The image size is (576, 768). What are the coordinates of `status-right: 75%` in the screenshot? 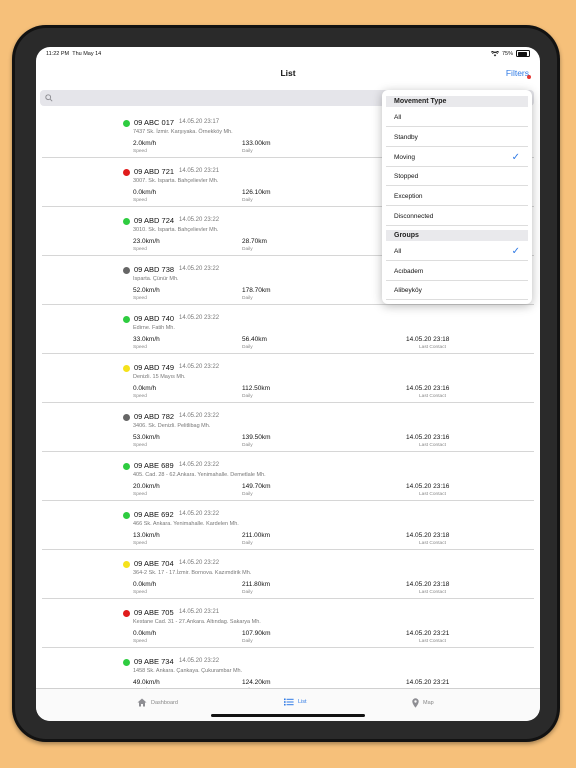 It's located at (510, 53).